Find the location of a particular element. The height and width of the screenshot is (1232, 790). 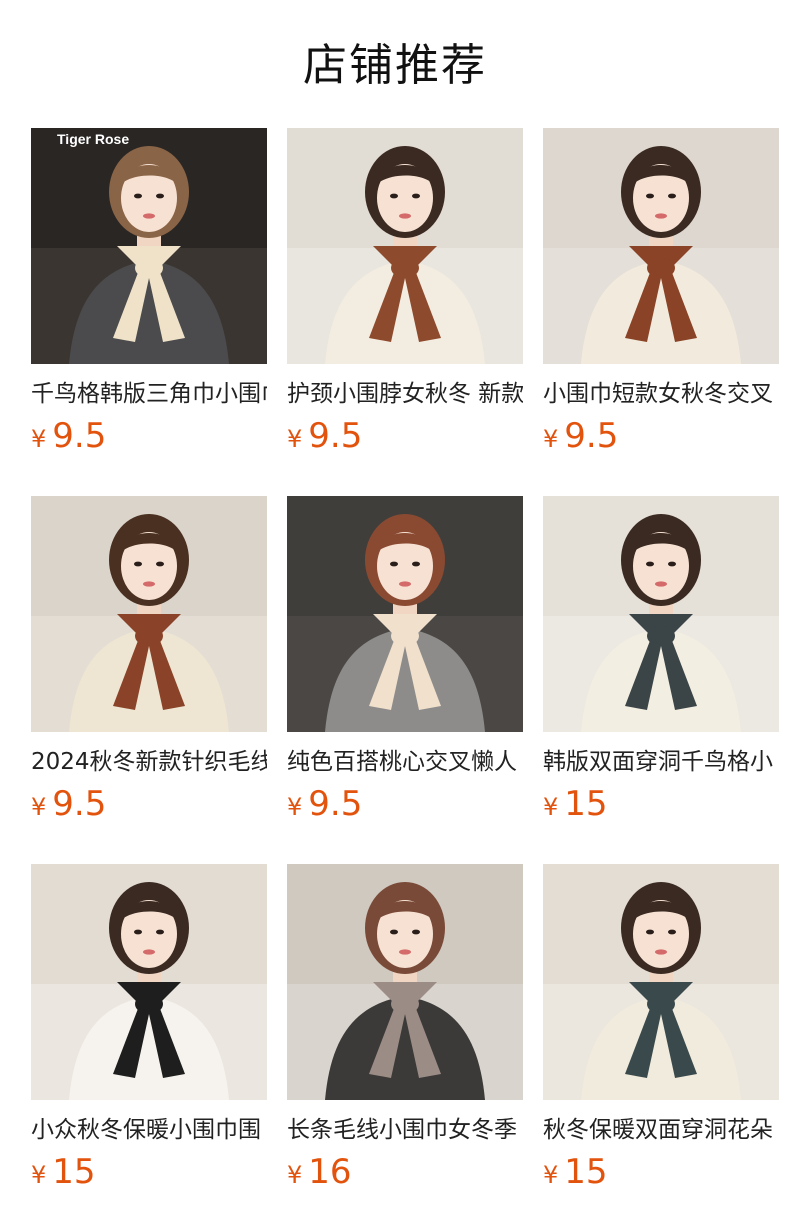

product-card: 小众秋冬保暖小围巾围 ¥15 is located at coordinates (149, 1028).